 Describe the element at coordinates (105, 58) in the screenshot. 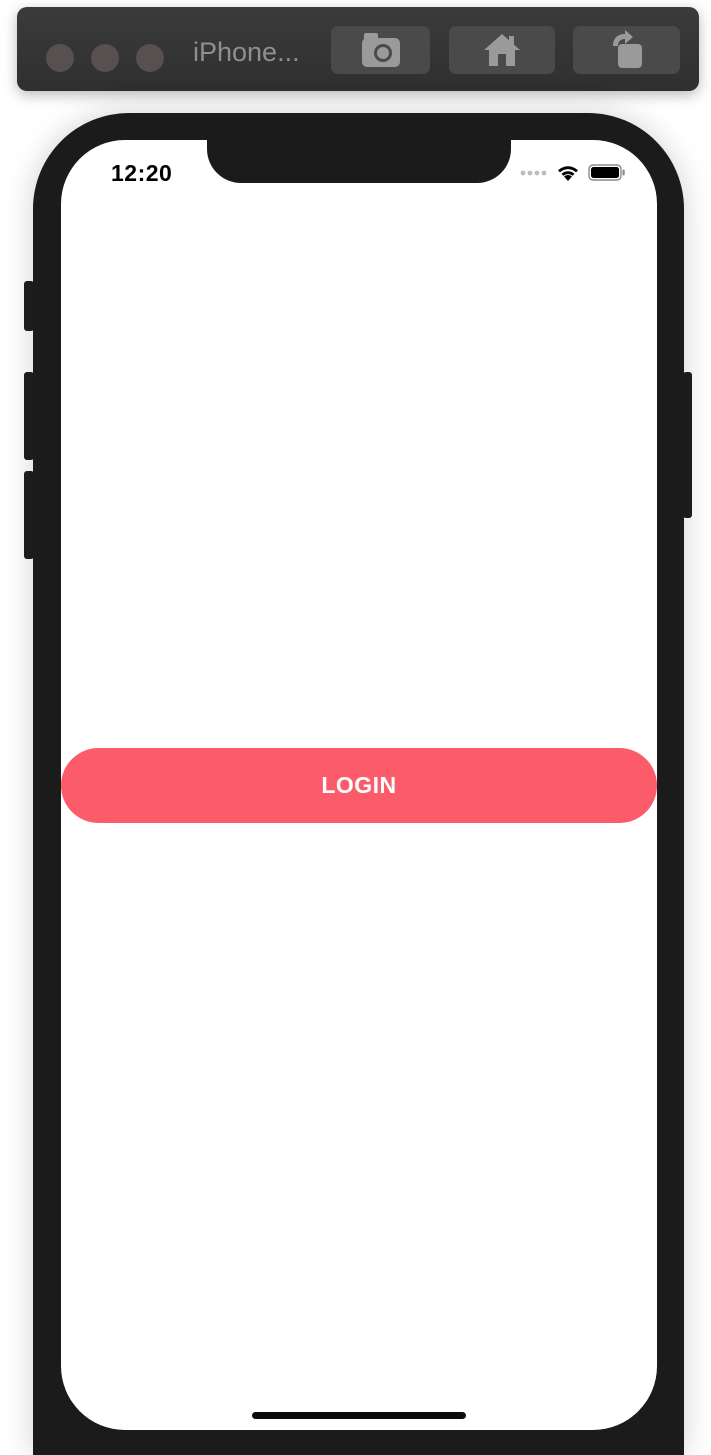

I see `minimize-window-button` at that location.